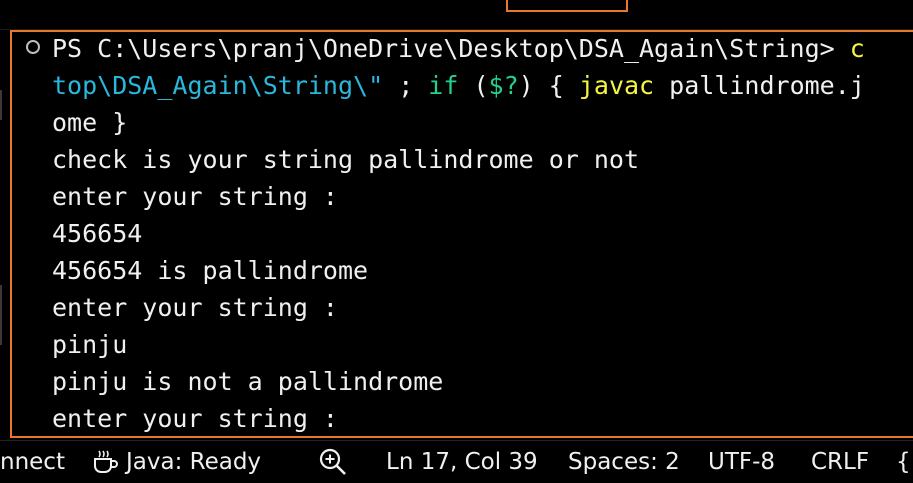 The width and height of the screenshot is (913, 483). What do you see at coordinates (503, 85) in the screenshot?
I see `terminal-text: $?` at bounding box center [503, 85].